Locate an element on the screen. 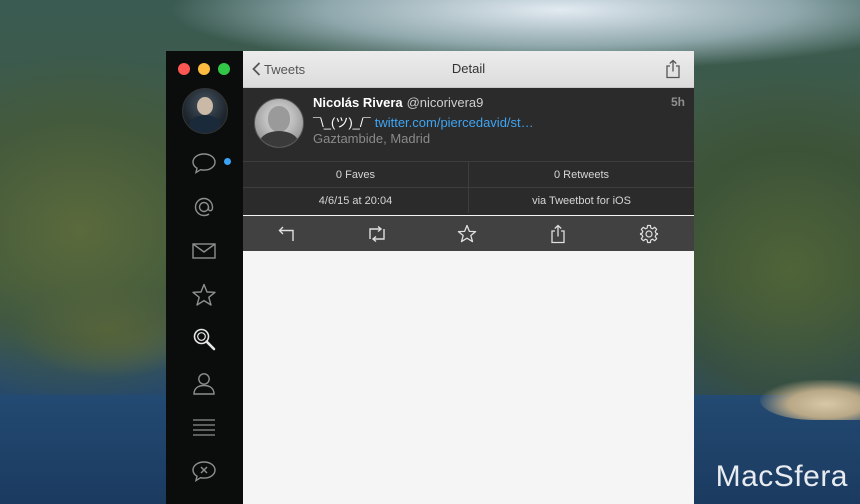 This screenshot has width=860, height=504. muted-bubble-icon is located at coordinates (204, 471).